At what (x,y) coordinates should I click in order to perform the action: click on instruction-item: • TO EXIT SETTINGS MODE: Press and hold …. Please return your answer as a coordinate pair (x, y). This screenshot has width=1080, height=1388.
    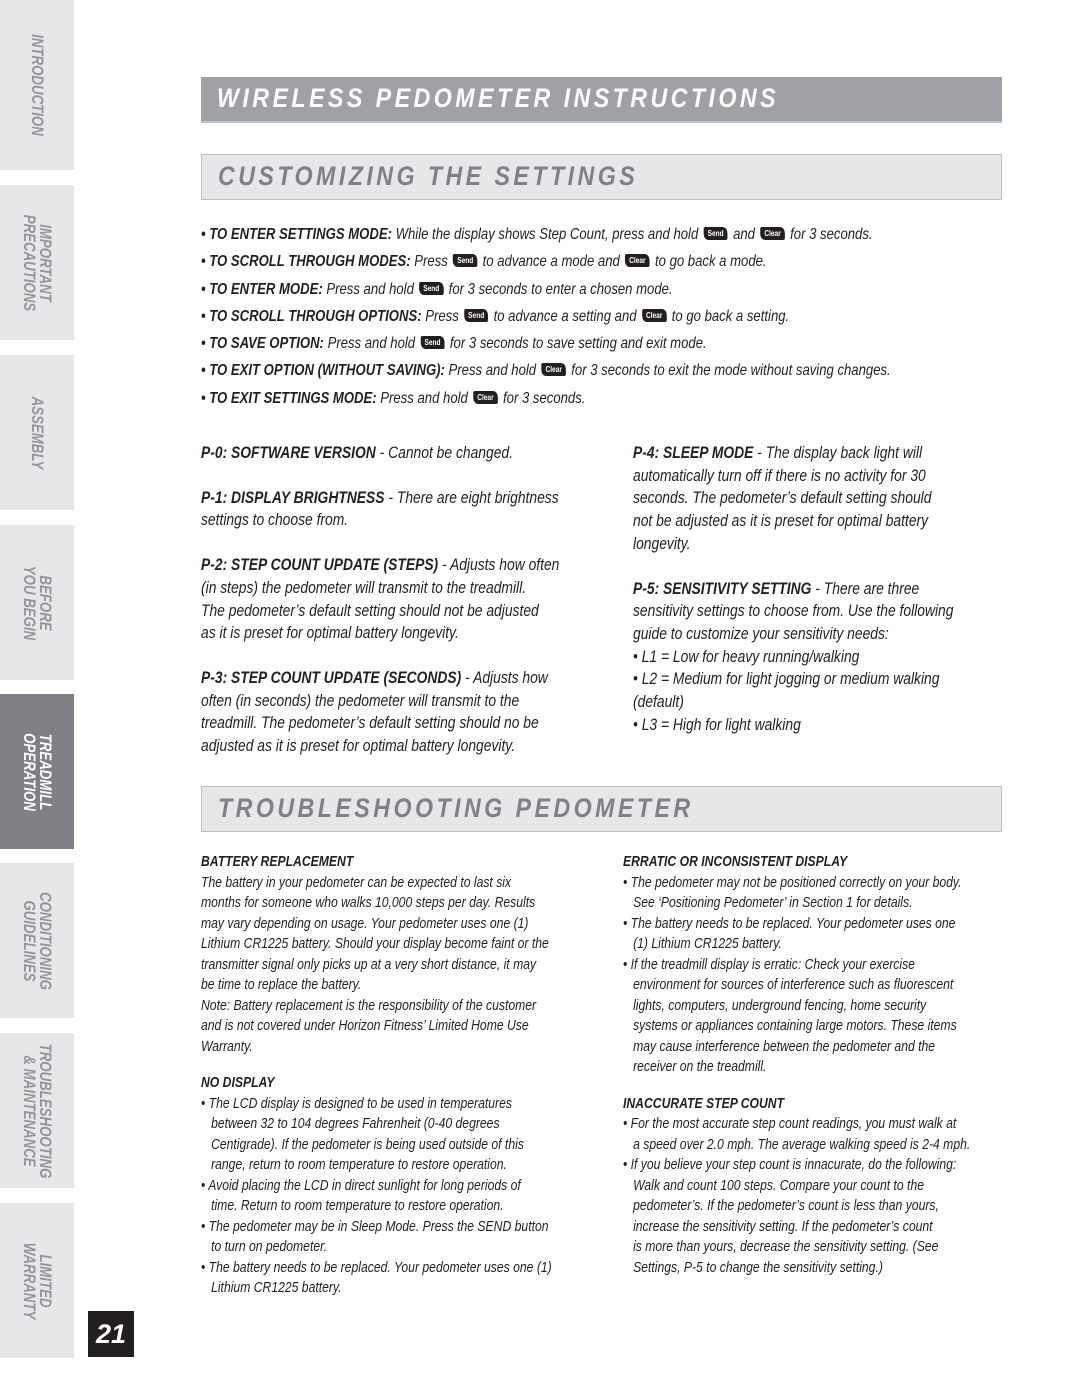
    Looking at the image, I should click on (616, 400).